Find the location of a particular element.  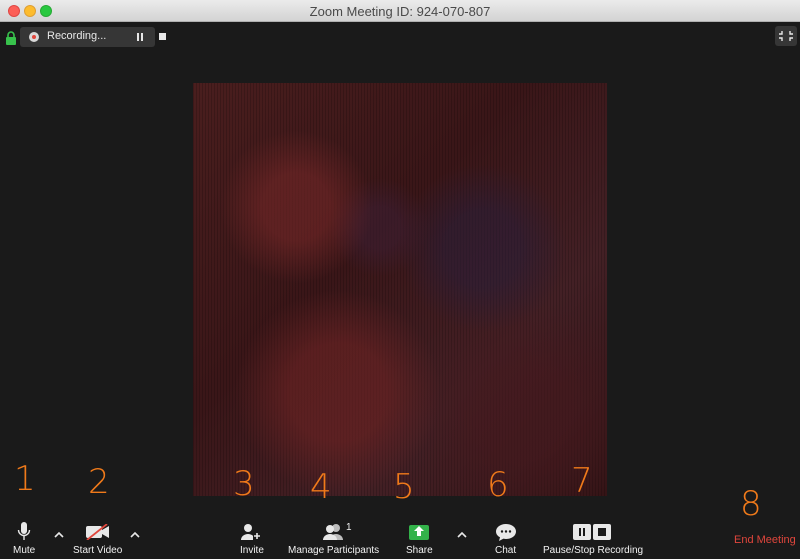

participant-count: 1 is located at coordinates (349, 527).